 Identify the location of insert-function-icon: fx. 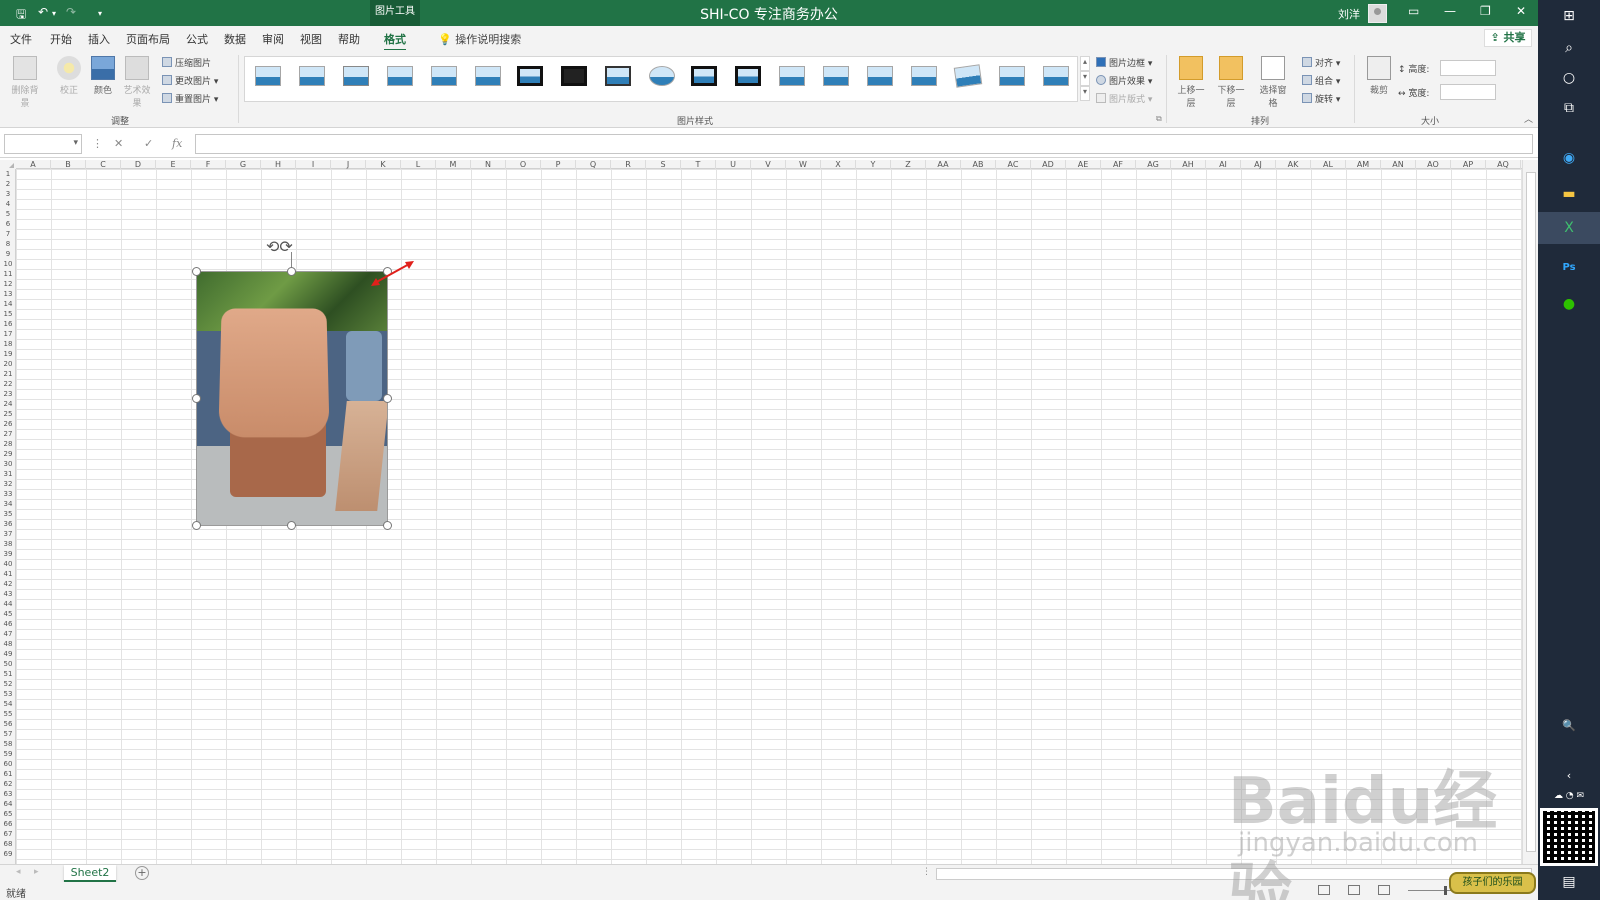
(177, 143).